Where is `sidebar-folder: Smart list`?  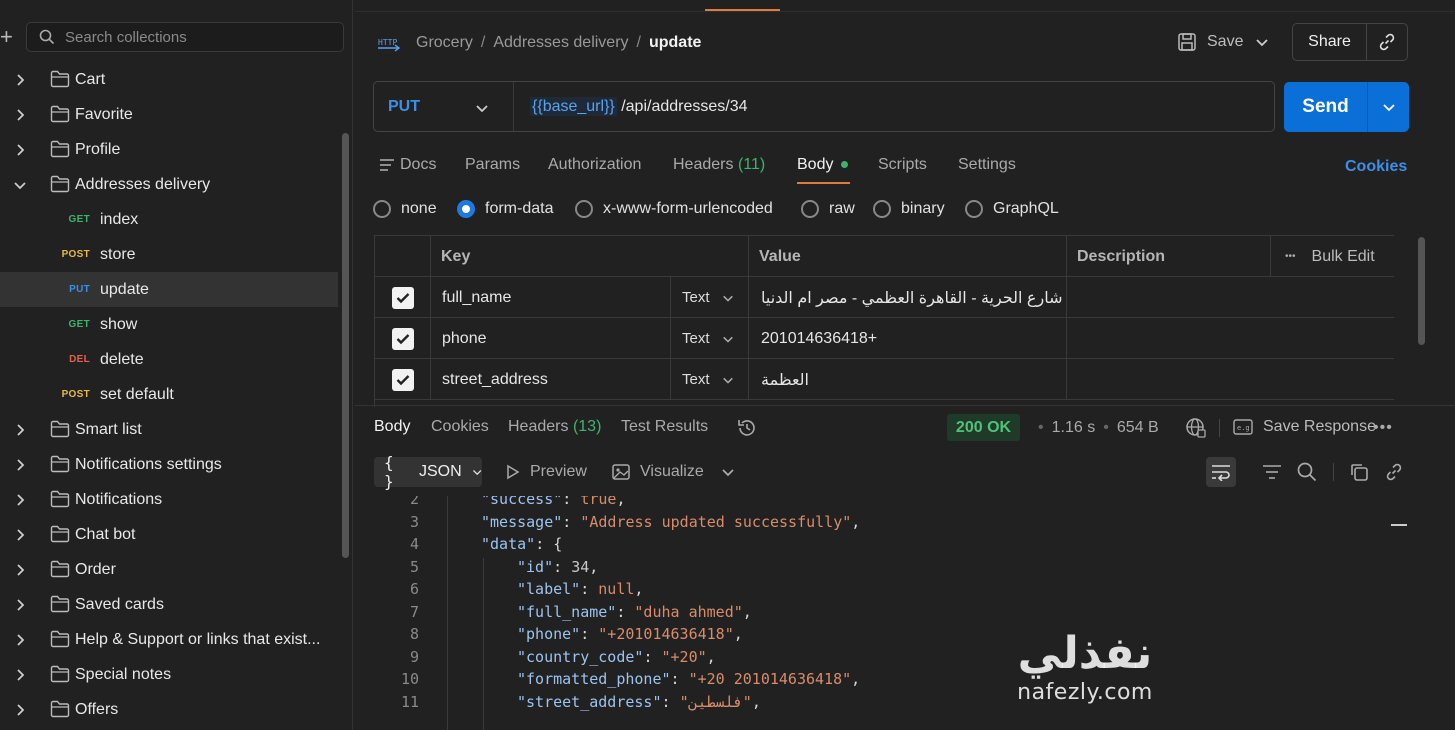 sidebar-folder: Smart list is located at coordinates (169, 429).